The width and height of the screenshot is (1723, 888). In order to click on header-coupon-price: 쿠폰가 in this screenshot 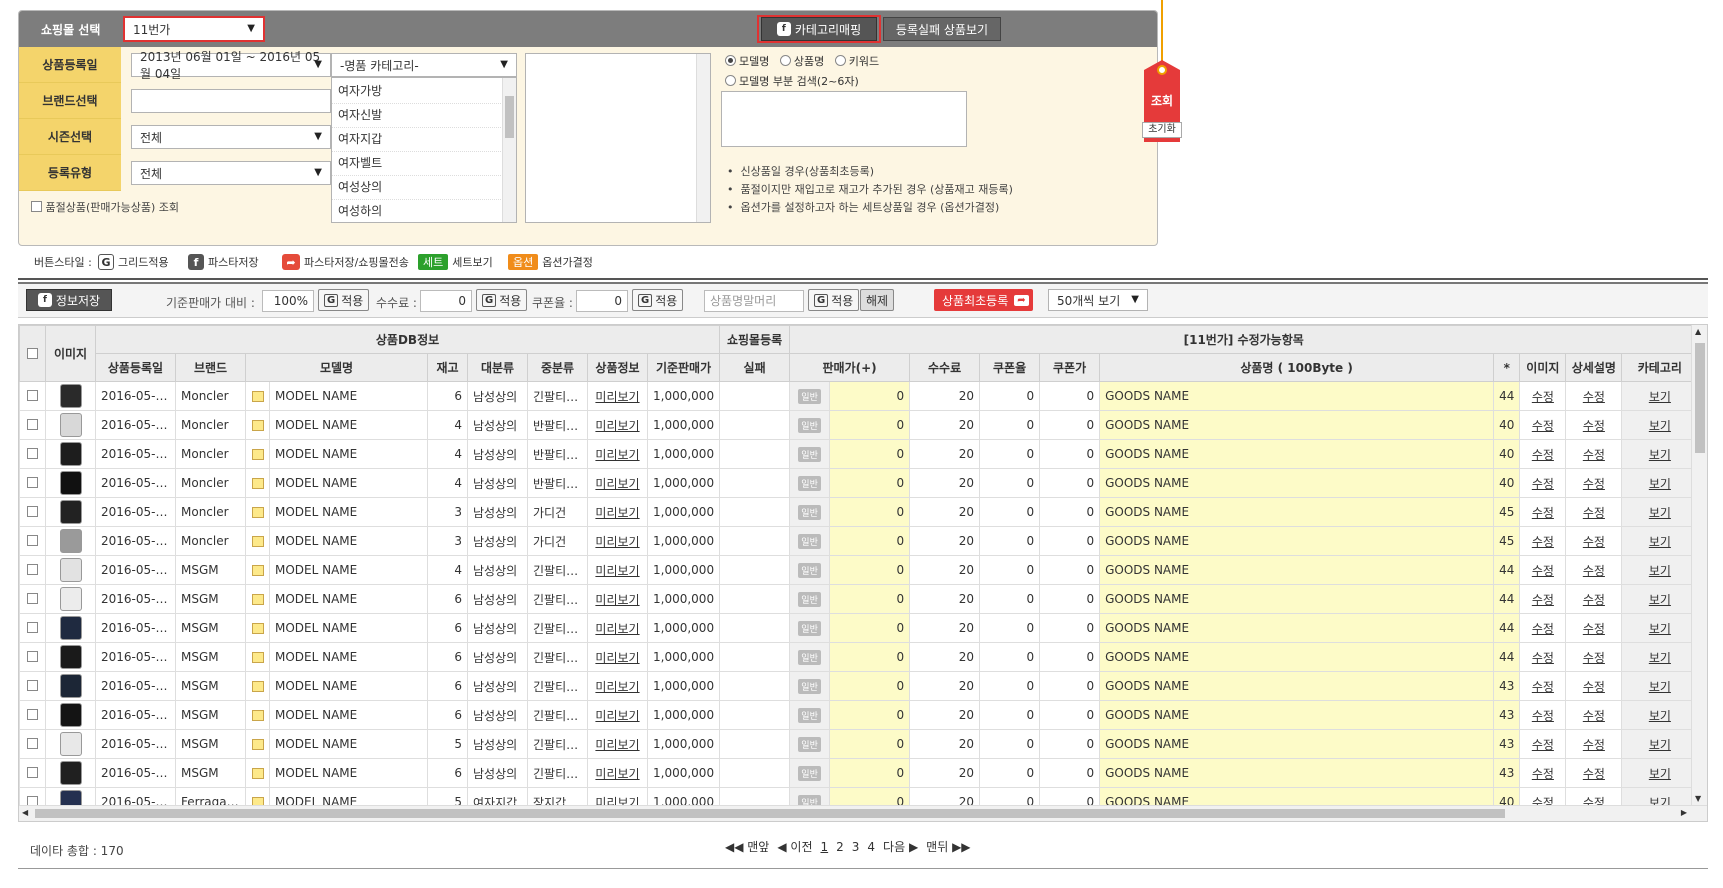, I will do `click(1070, 367)`.